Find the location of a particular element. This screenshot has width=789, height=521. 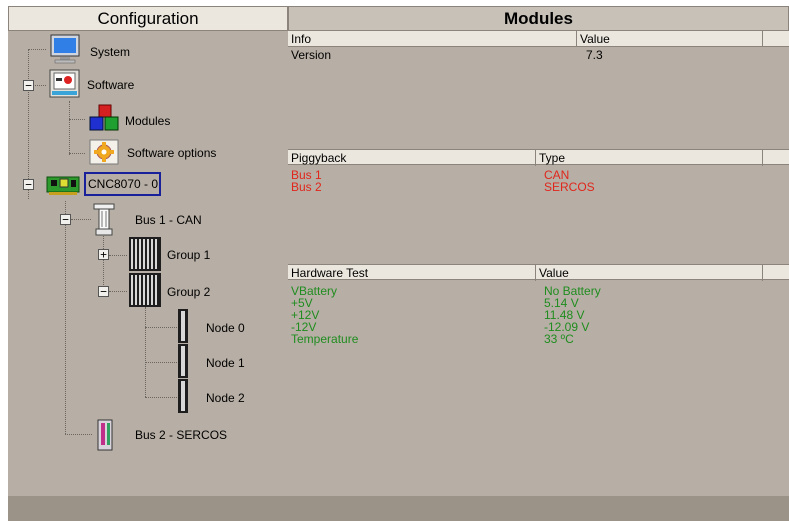

configuration-title: Configuration is located at coordinates (148, 18).